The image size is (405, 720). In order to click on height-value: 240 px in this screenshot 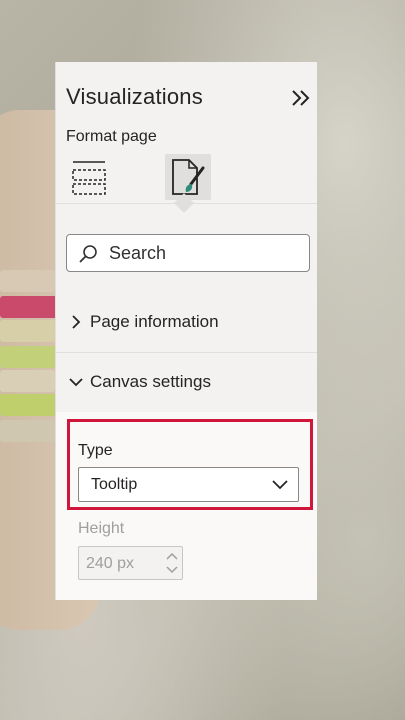, I will do `click(110, 563)`.